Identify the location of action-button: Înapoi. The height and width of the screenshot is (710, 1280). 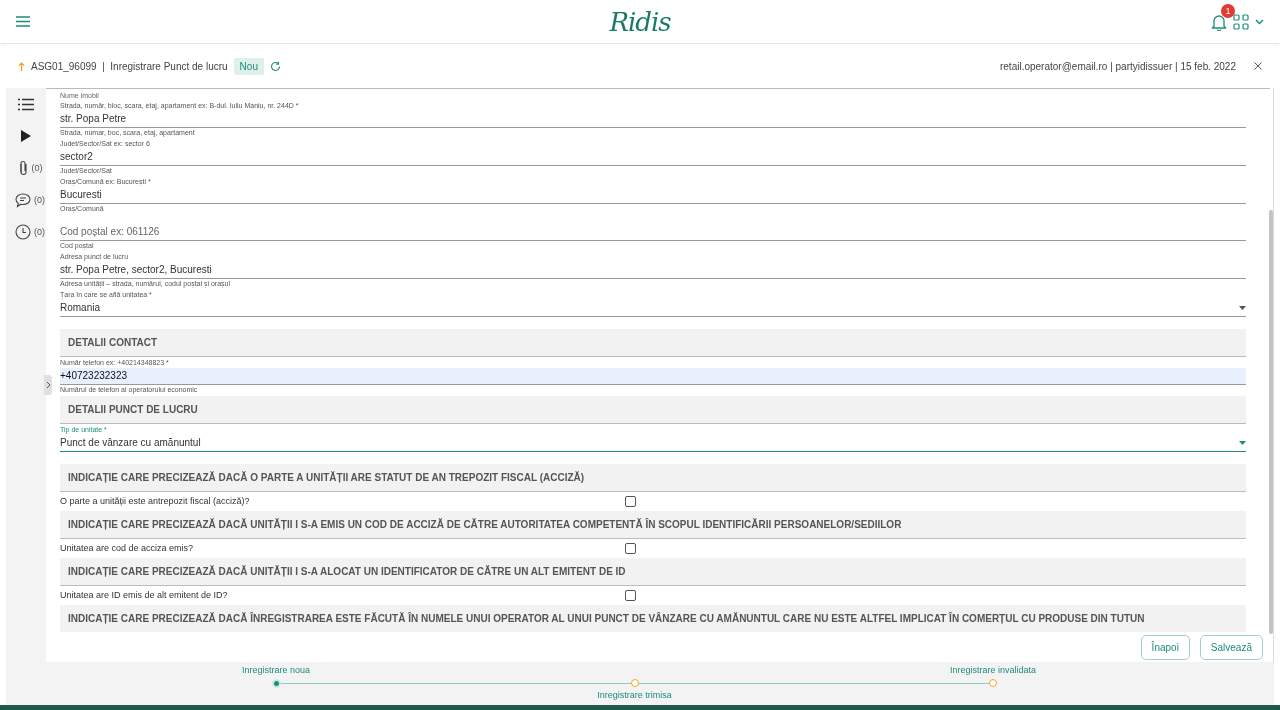
(1165, 647).